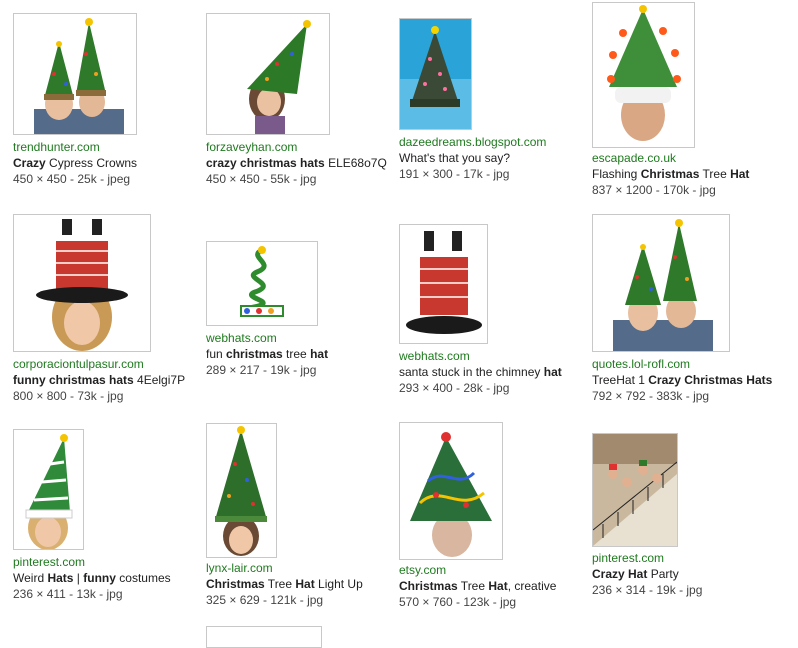  I want to click on result-source-link: corporaciontulpasur.com, so click(99, 364).